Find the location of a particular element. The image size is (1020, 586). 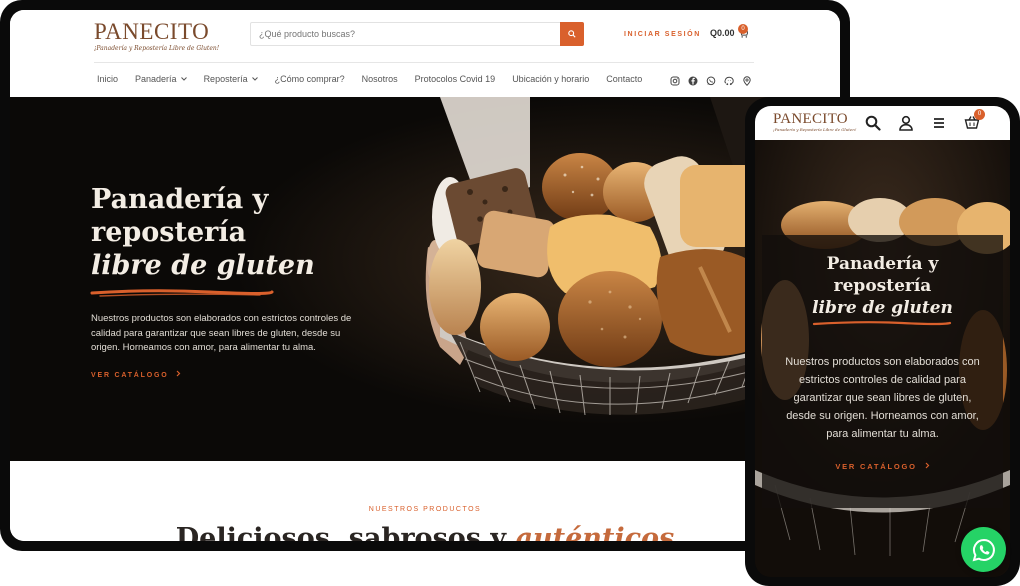

section-heading-text: Deliciosos, sabrosos y is located at coordinates (345, 532).